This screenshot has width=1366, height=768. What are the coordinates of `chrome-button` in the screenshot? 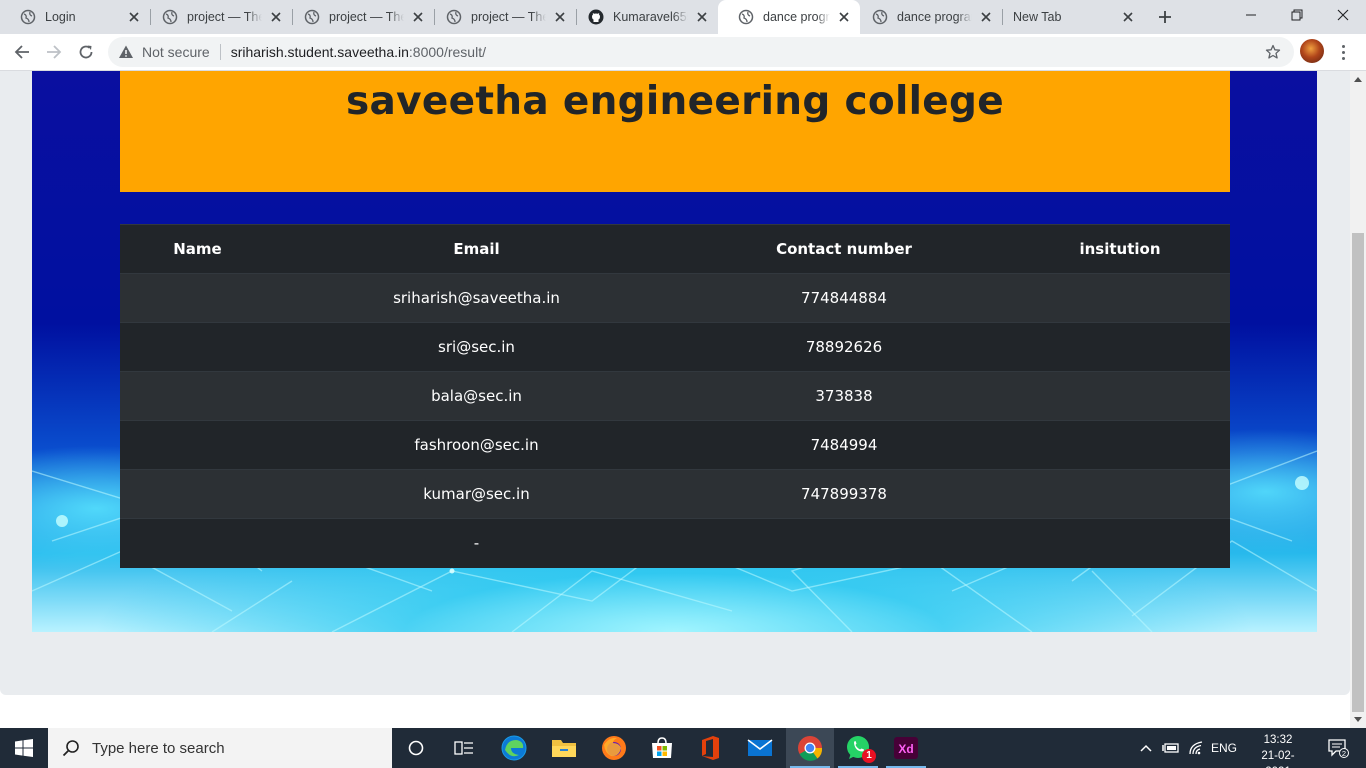 It's located at (810, 748).